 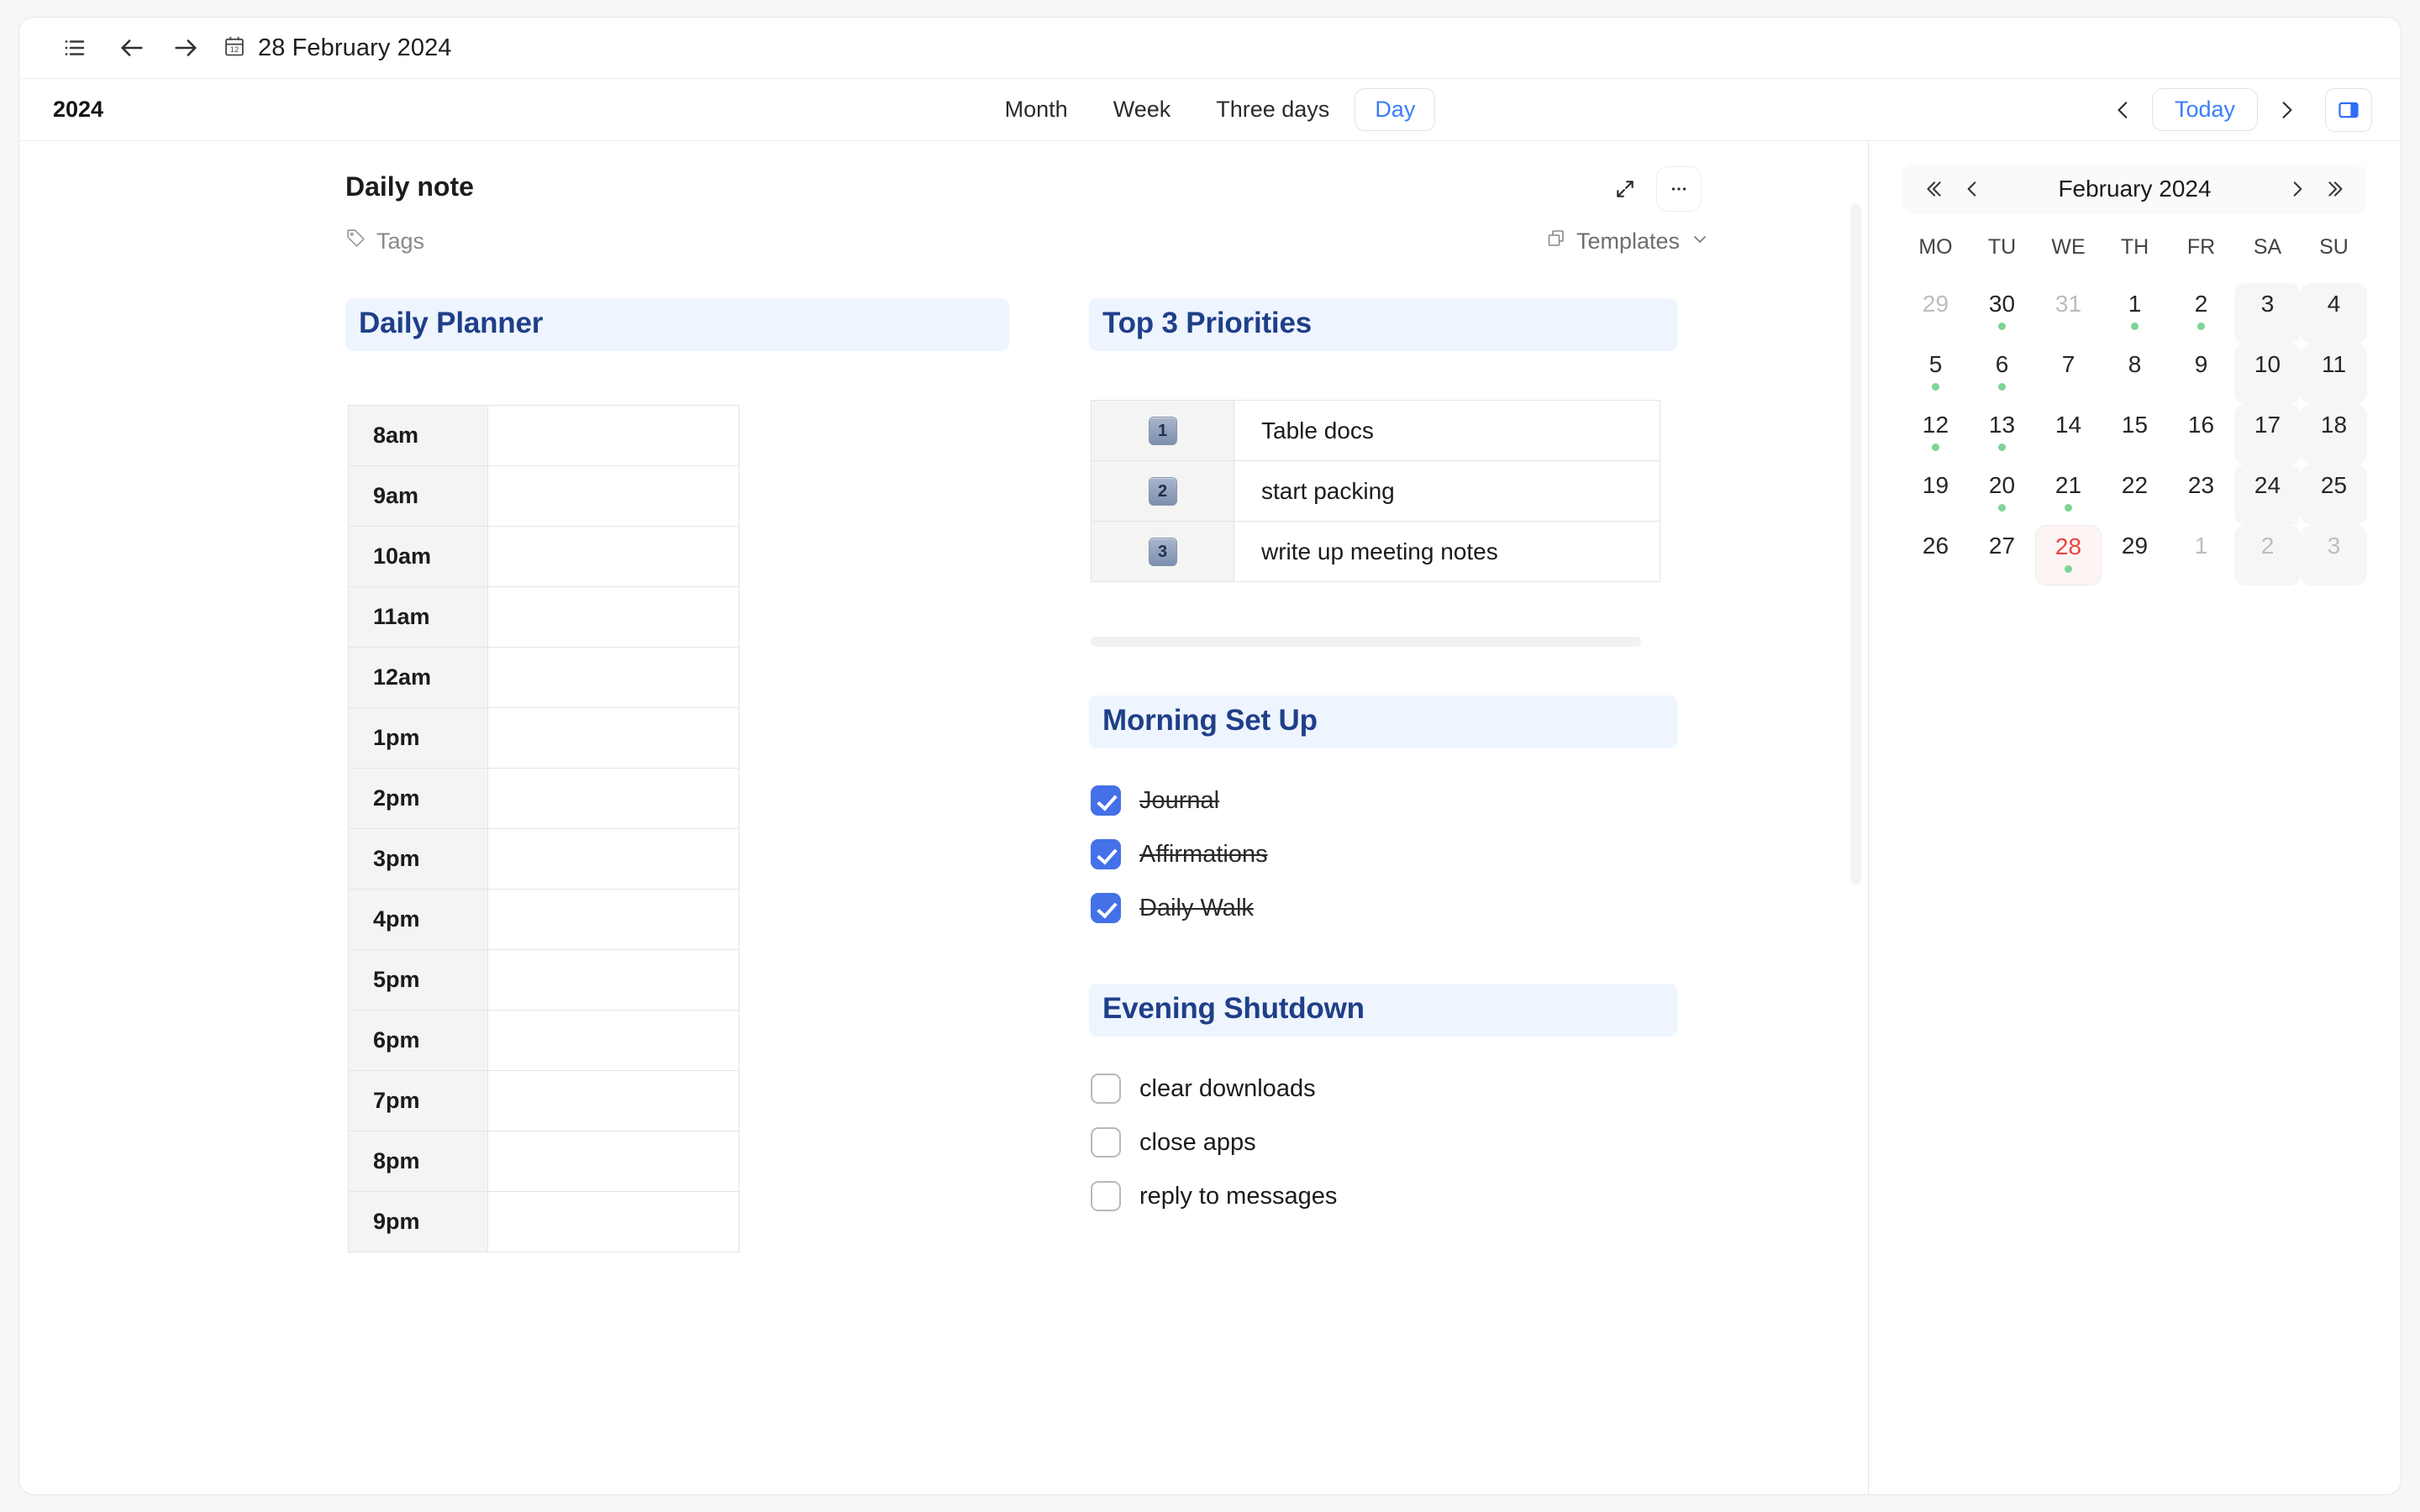 What do you see at coordinates (2002, 555) in the screenshot?
I see `calendar-day-cell: 27` at bounding box center [2002, 555].